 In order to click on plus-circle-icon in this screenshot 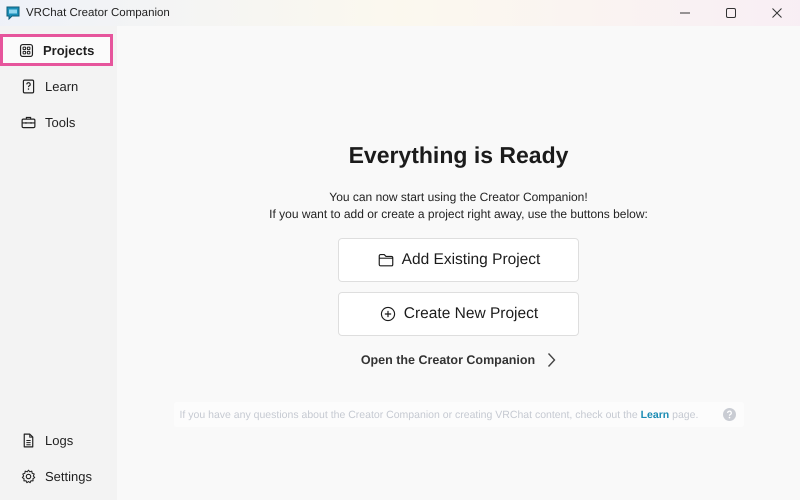, I will do `click(387, 314)`.